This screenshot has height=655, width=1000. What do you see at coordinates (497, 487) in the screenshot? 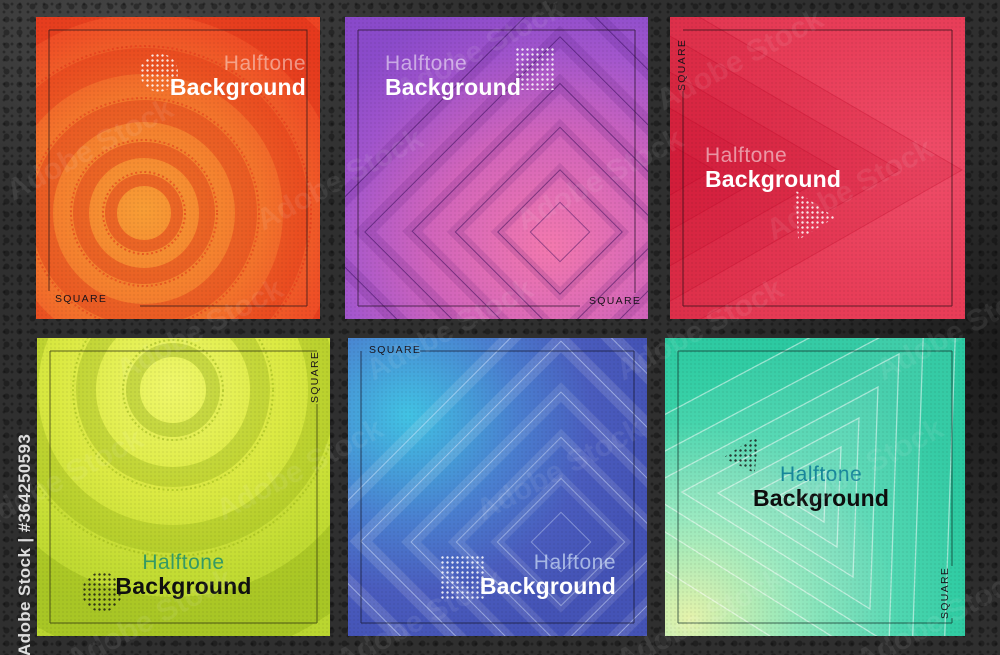
I see `tile-blue-diamonds: Halftone Background SQUARE` at bounding box center [497, 487].